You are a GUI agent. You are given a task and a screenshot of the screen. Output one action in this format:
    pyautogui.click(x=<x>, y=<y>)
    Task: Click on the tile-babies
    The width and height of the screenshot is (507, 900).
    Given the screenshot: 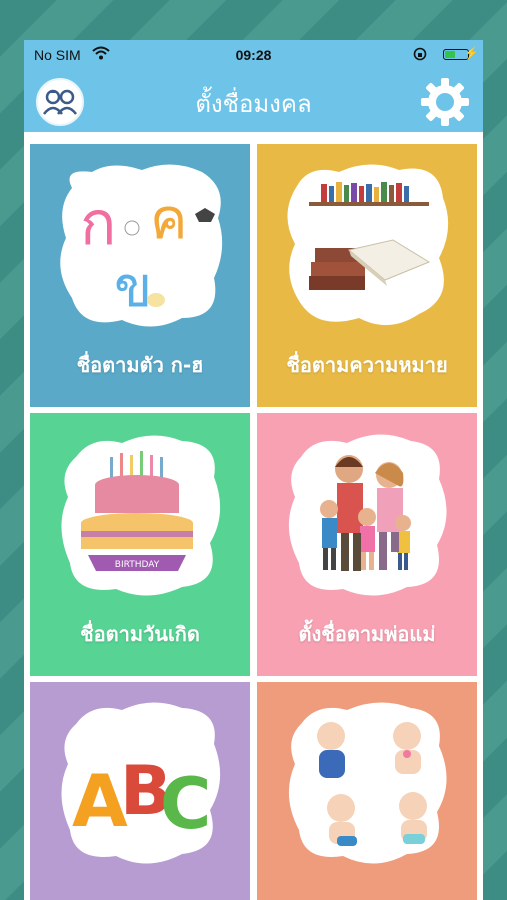 What is the action you would take?
    pyautogui.click(x=367, y=791)
    